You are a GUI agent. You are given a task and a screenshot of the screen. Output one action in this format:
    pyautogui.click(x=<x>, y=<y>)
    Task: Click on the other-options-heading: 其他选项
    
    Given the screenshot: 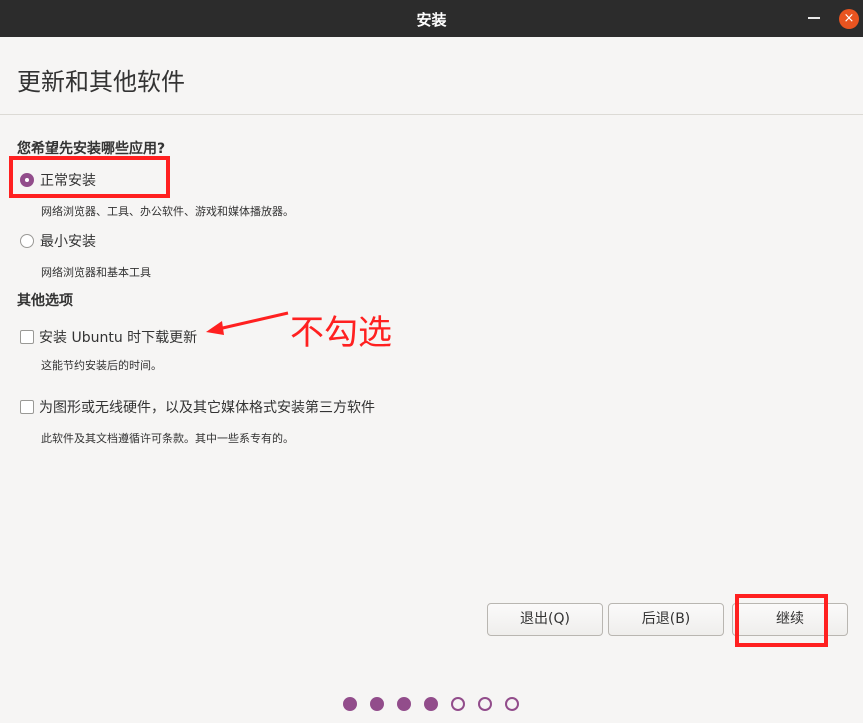 What is the action you would take?
    pyautogui.click(x=45, y=301)
    